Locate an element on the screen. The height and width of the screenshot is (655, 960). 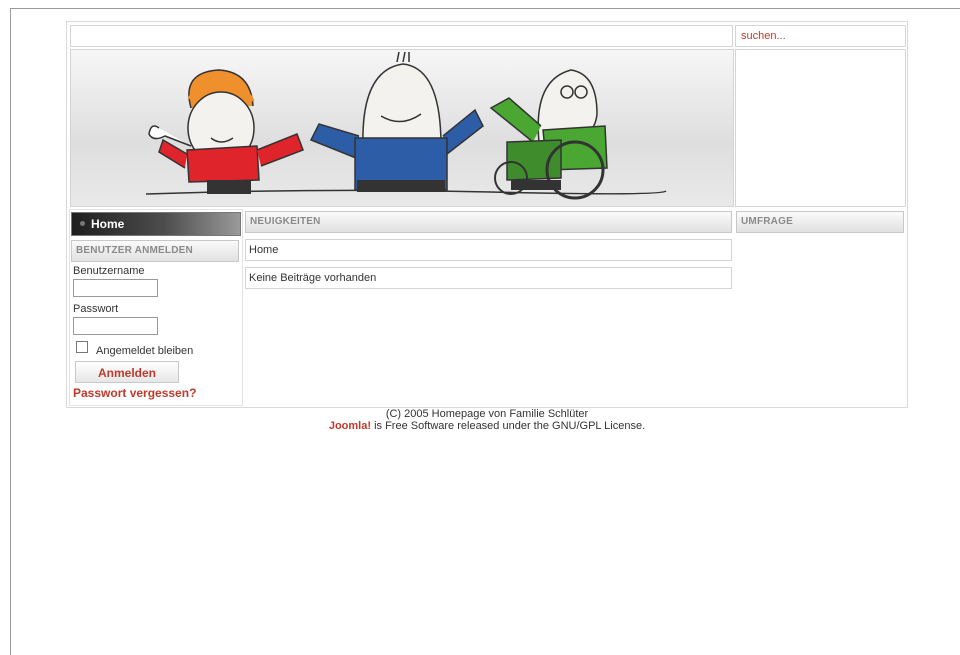
password-label: Passwort is located at coordinates (96, 309).